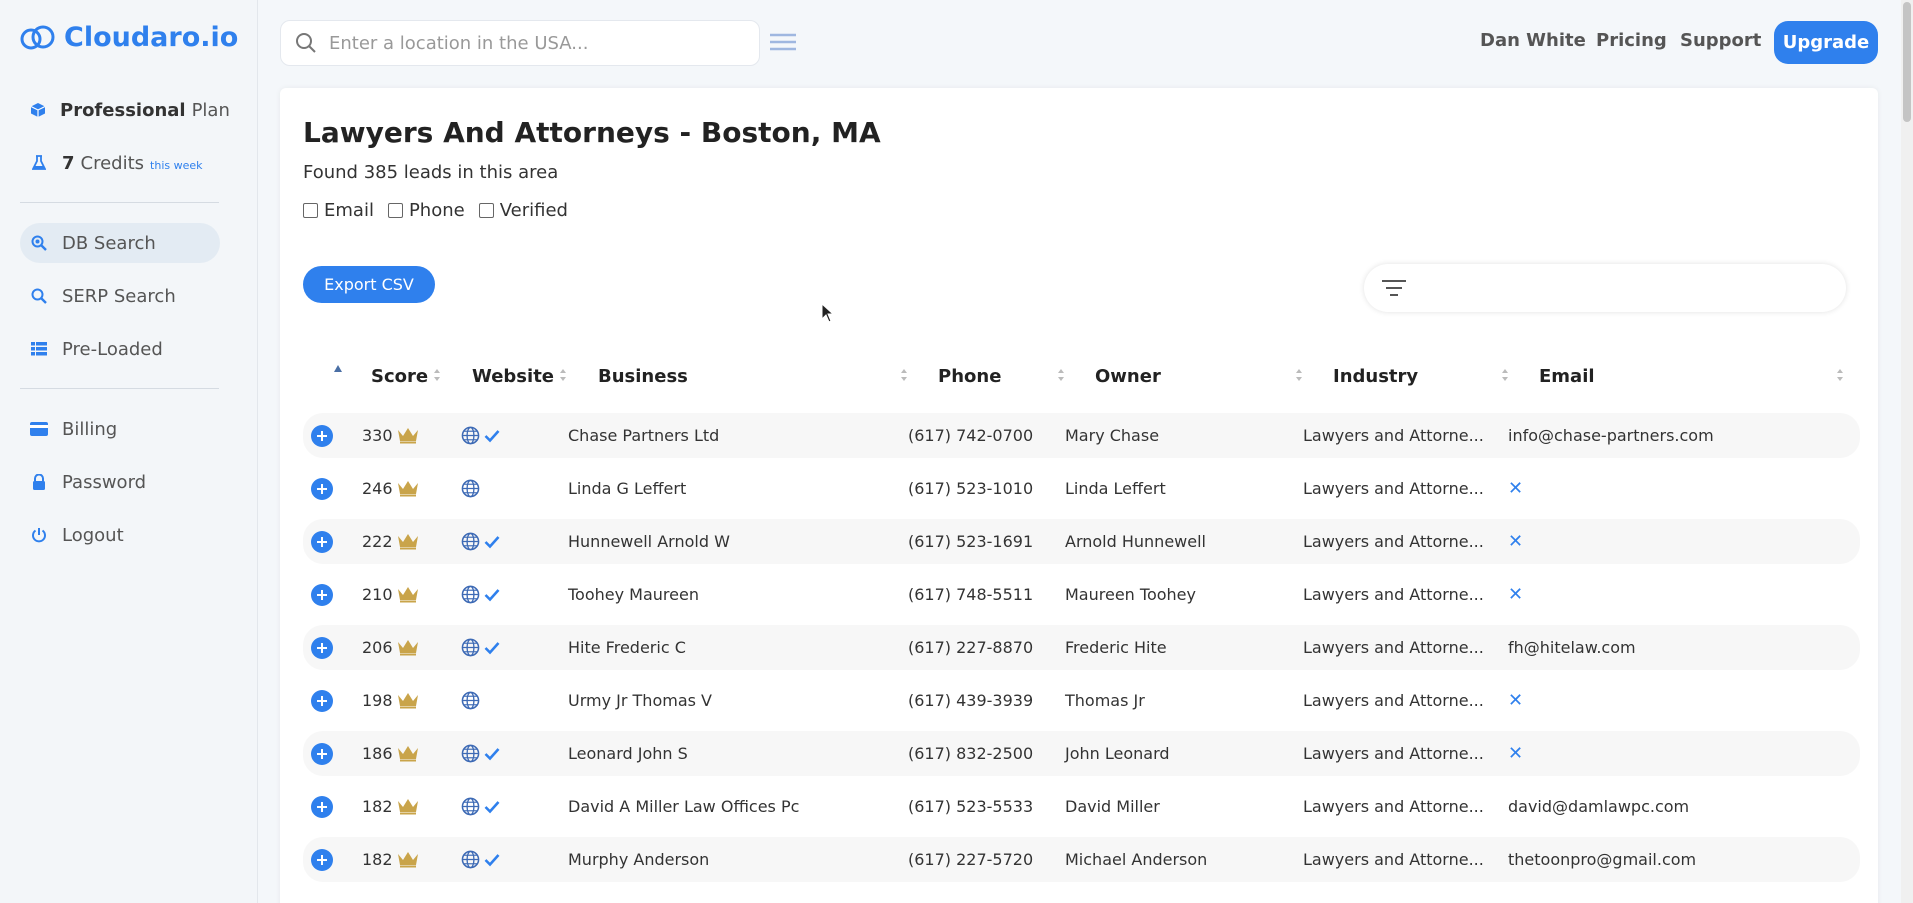 The image size is (1913, 903). I want to click on score-value: 330, so click(377, 435).